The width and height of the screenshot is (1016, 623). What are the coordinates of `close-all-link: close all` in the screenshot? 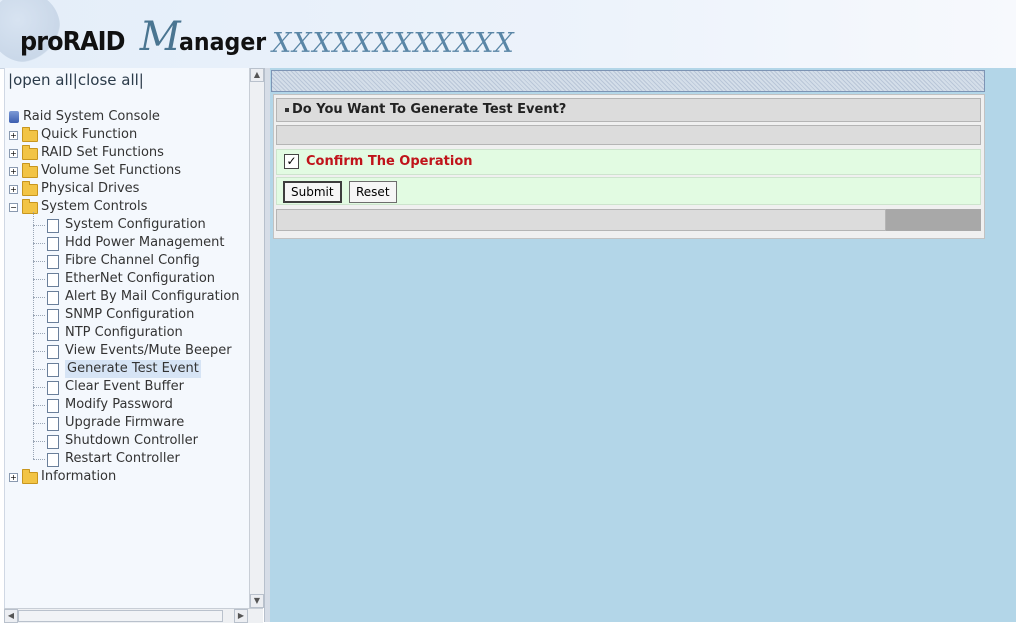 It's located at (108, 80).